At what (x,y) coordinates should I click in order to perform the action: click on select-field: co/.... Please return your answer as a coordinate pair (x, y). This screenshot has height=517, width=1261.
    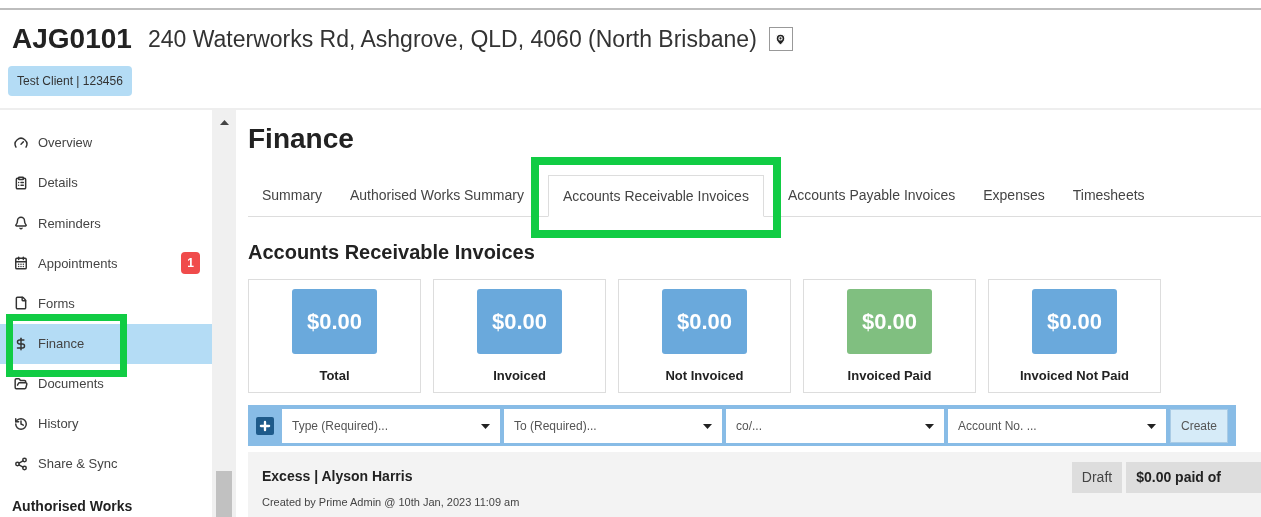
    Looking at the image, I should click on (835, 425).